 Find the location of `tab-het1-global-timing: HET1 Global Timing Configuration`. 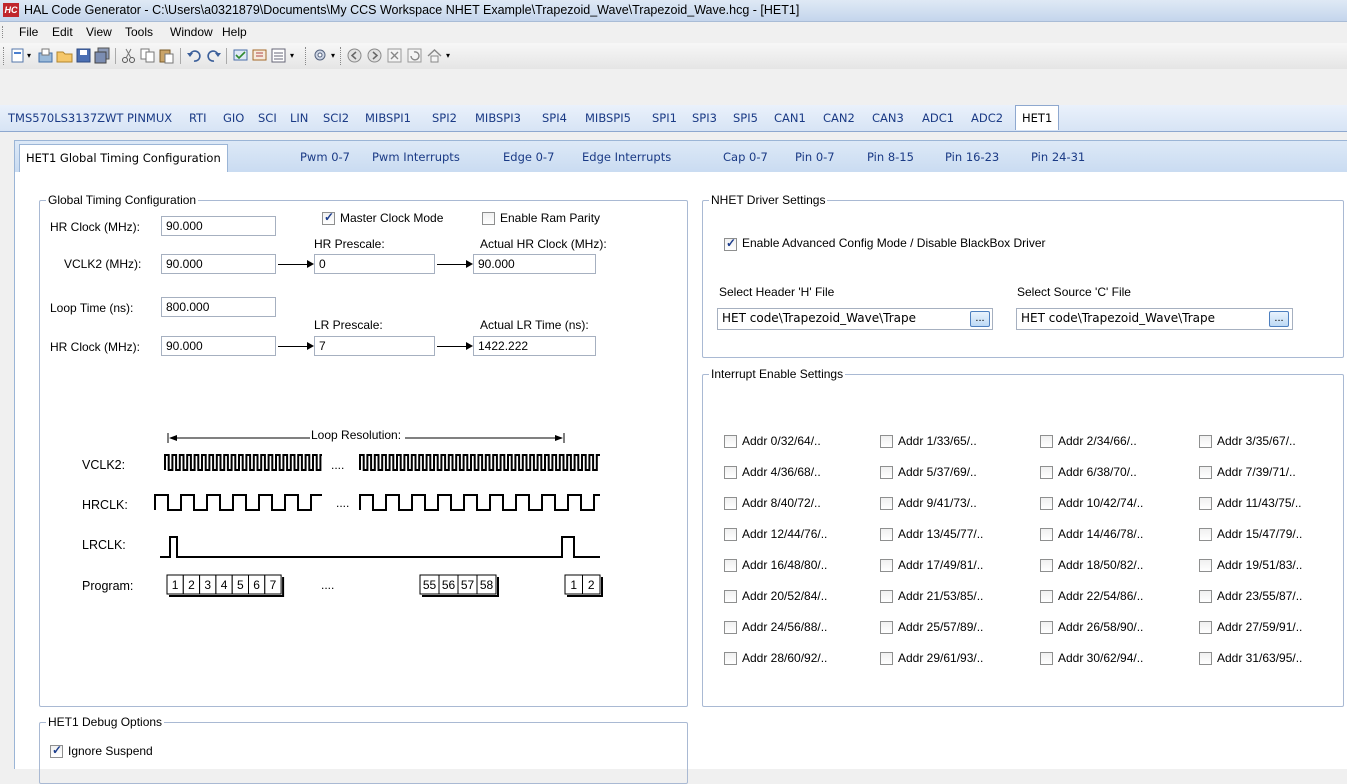

tab-het1-global-timing: HET1 Global Timing Configuration is located at coordinates (123, 158).